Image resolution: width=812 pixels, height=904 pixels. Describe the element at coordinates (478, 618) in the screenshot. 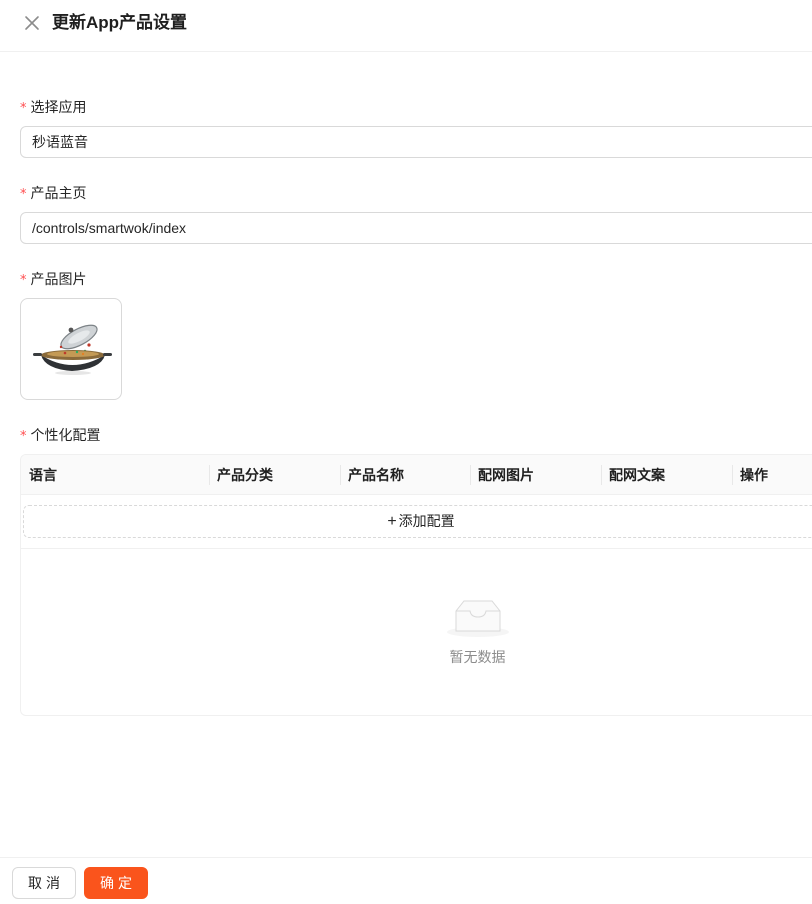

I see `empty-inbox-icon` at that location.